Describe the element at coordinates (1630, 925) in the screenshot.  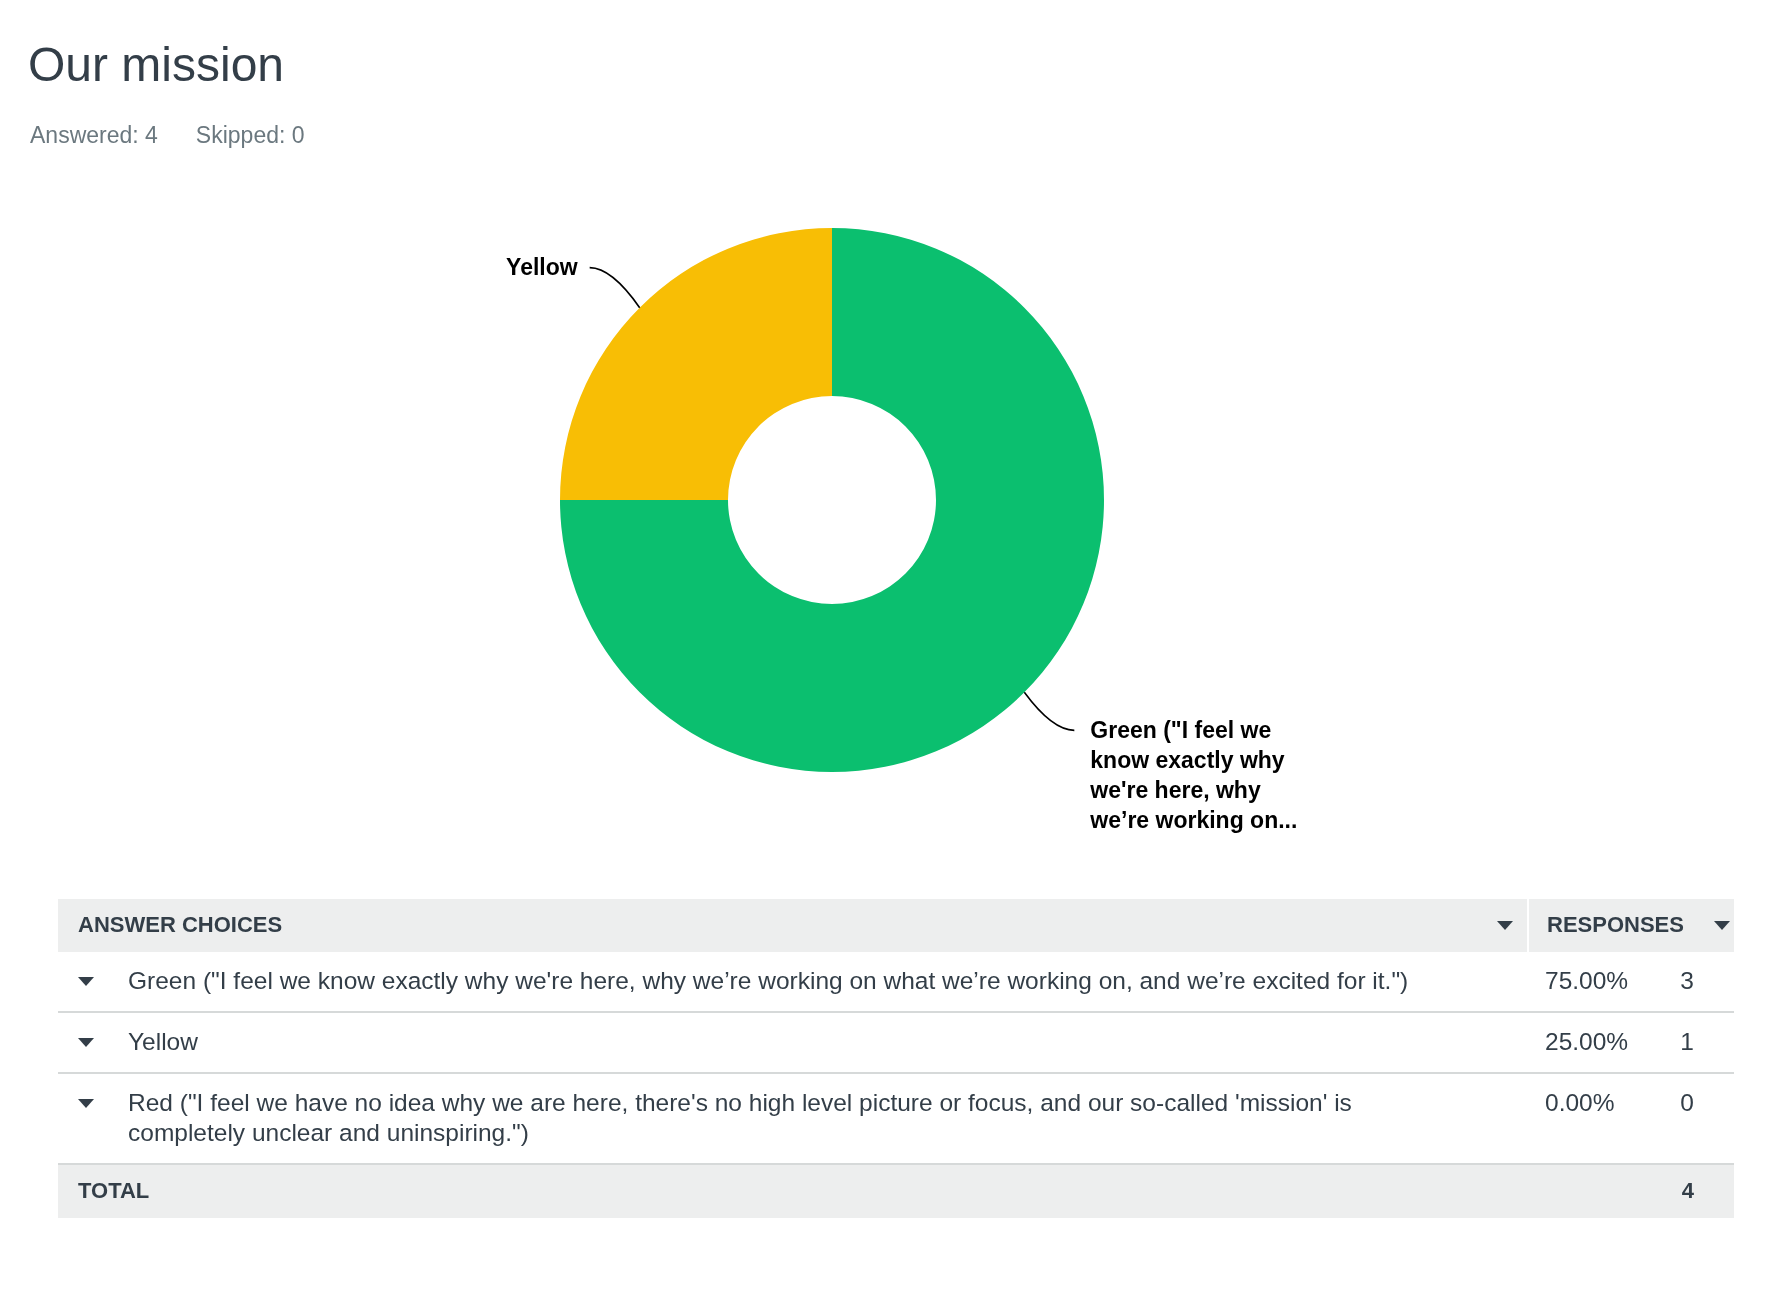
I see `column-header: RESPONSES` at that location.